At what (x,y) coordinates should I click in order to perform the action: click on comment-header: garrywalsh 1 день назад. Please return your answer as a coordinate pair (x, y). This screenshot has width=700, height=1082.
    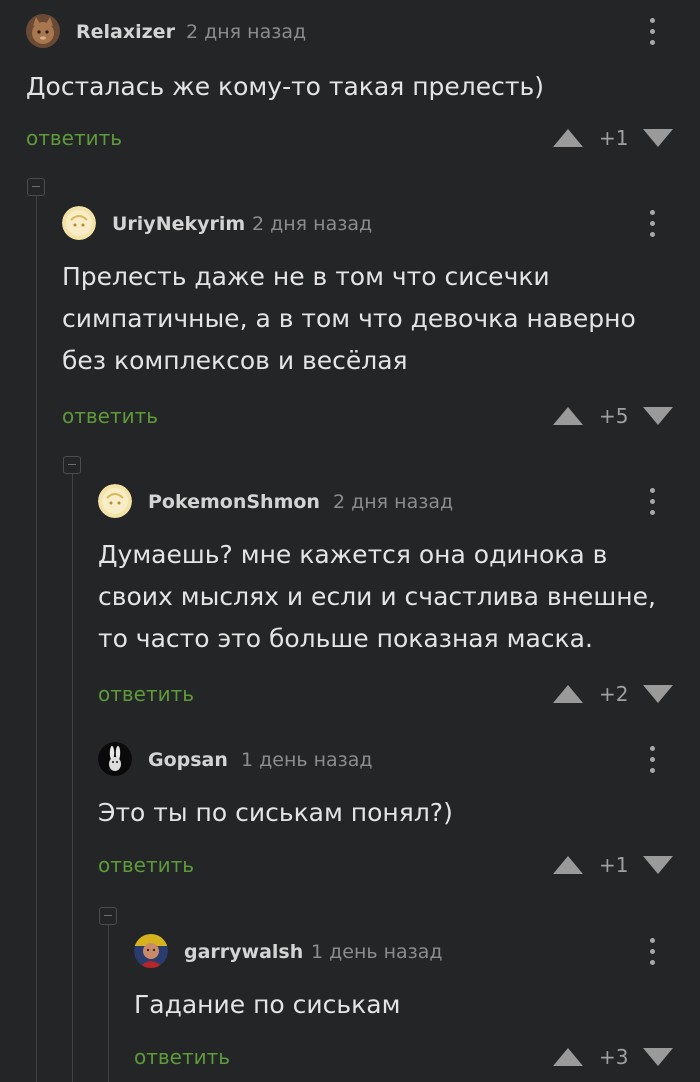
    Looking at the image, I should click on (417, 951).